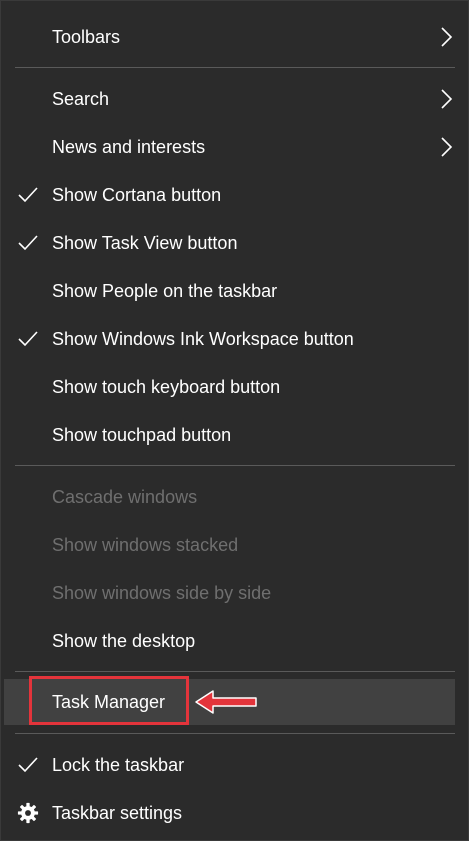  I want to click on menu-item-show-windows-side-by-side: Show windows side by side, so click(234, 593).